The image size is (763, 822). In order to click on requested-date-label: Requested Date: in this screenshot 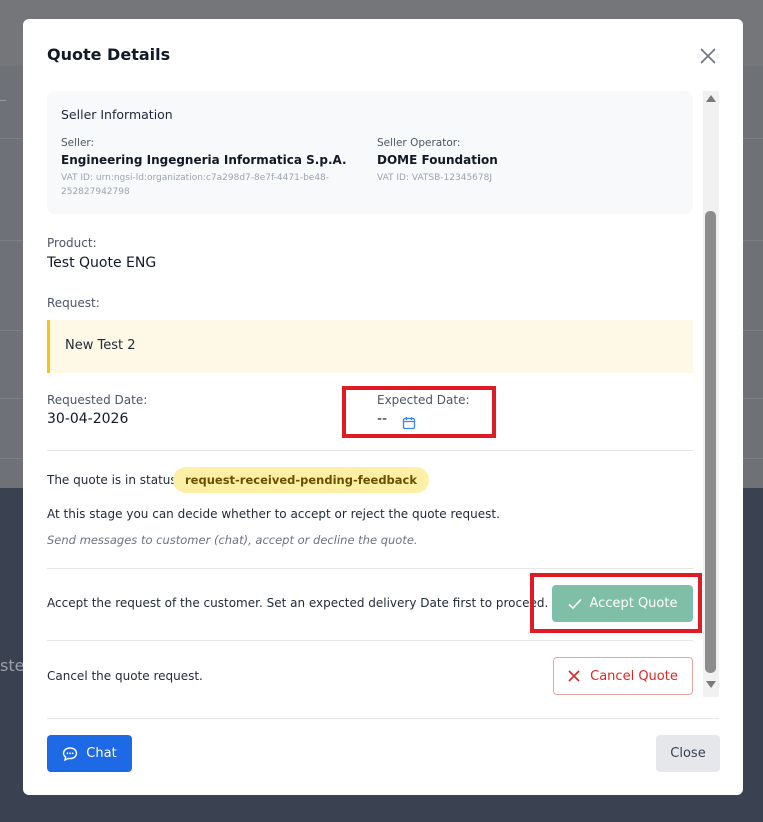, I will do `click(97, 400)`.